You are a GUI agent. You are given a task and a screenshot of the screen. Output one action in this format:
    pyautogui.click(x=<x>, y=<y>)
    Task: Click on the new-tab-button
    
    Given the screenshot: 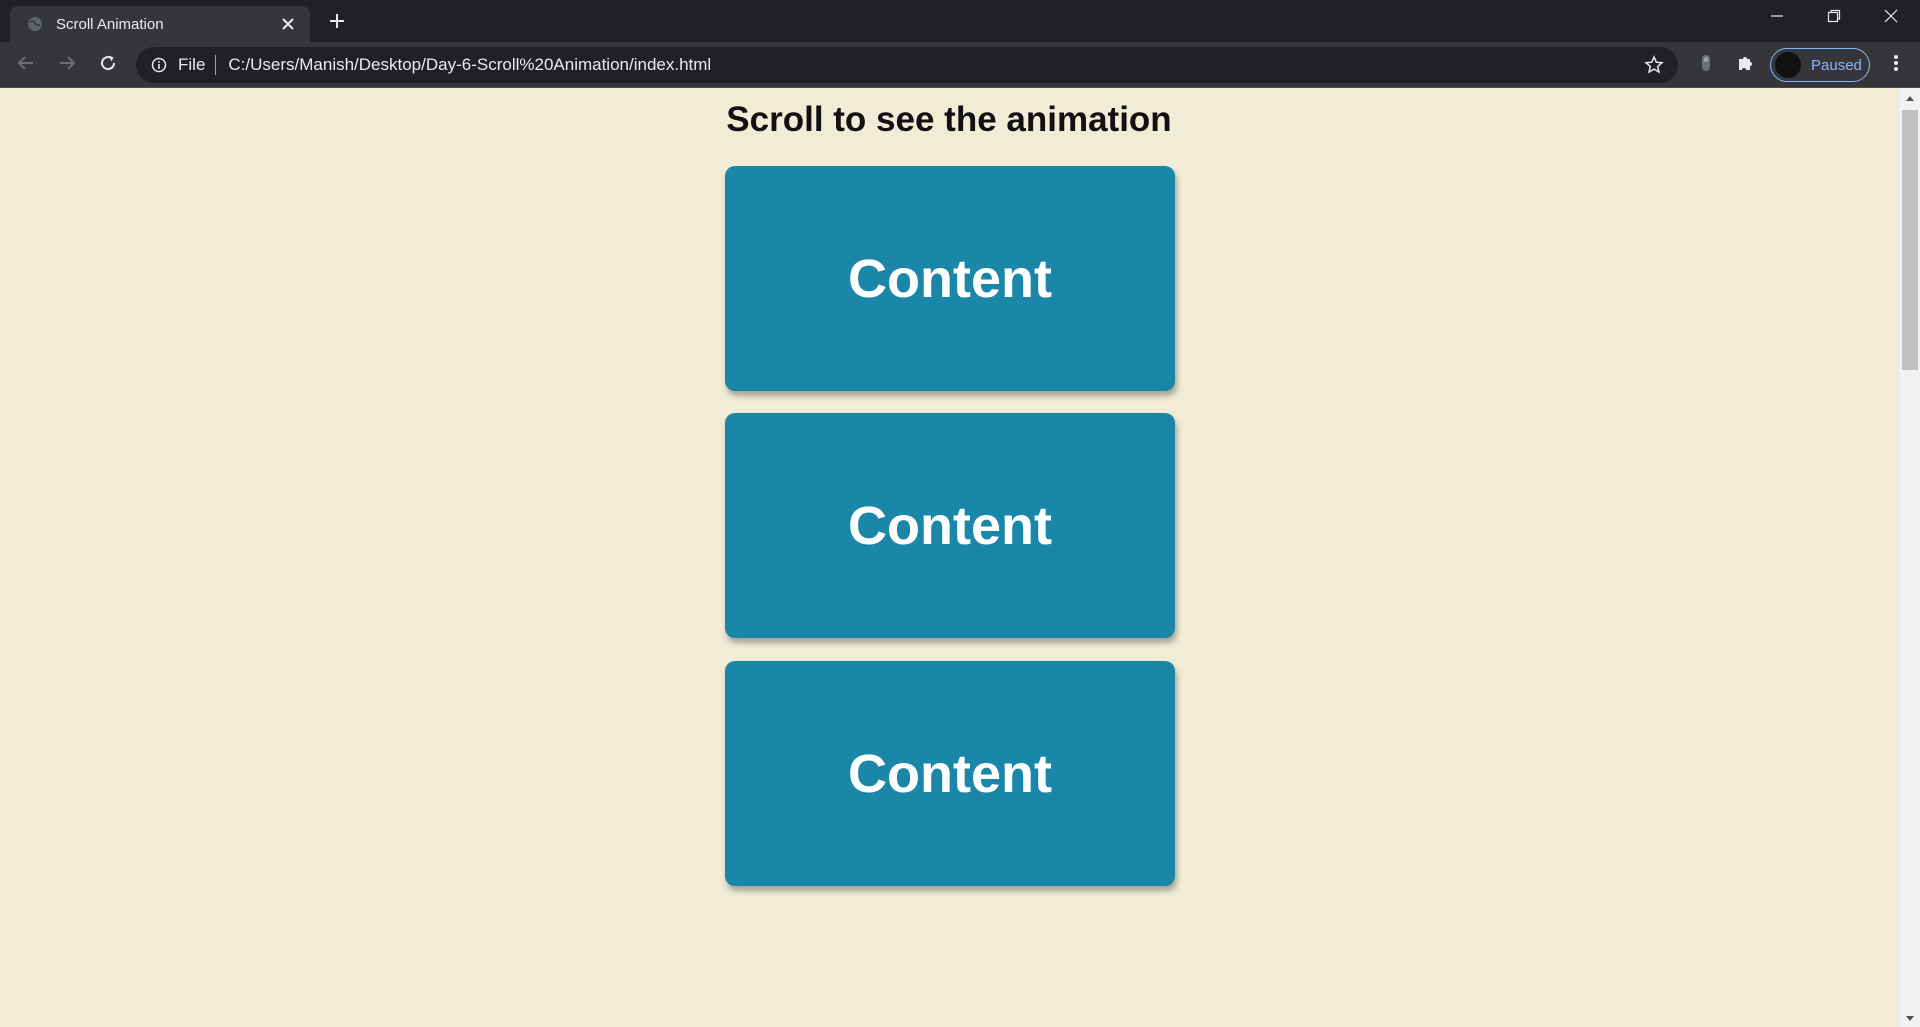 What is the action you would take?
    pyautogui.click(x=337, y=23)
    